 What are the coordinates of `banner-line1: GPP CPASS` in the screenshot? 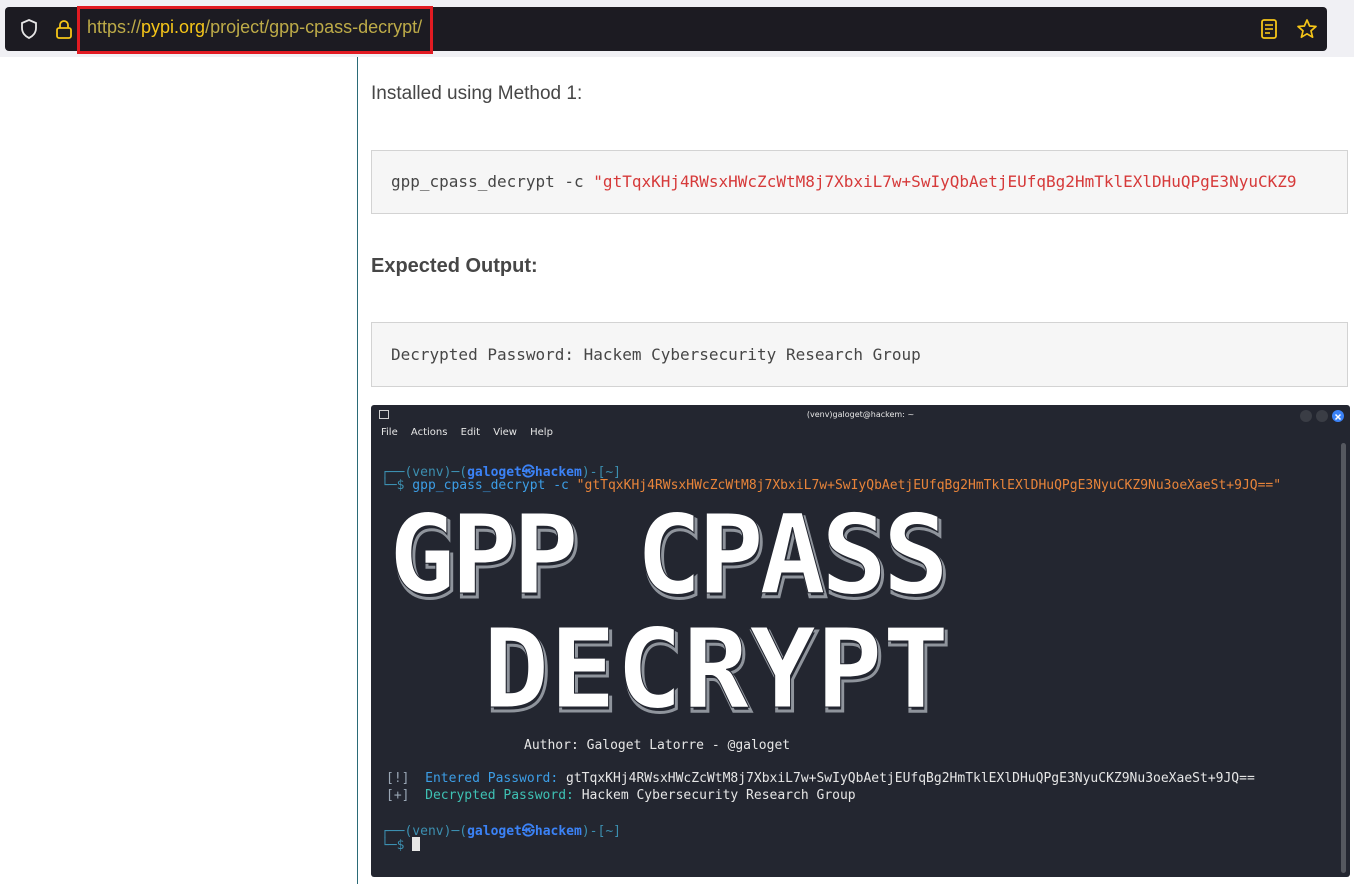 It's located at (669, 562).